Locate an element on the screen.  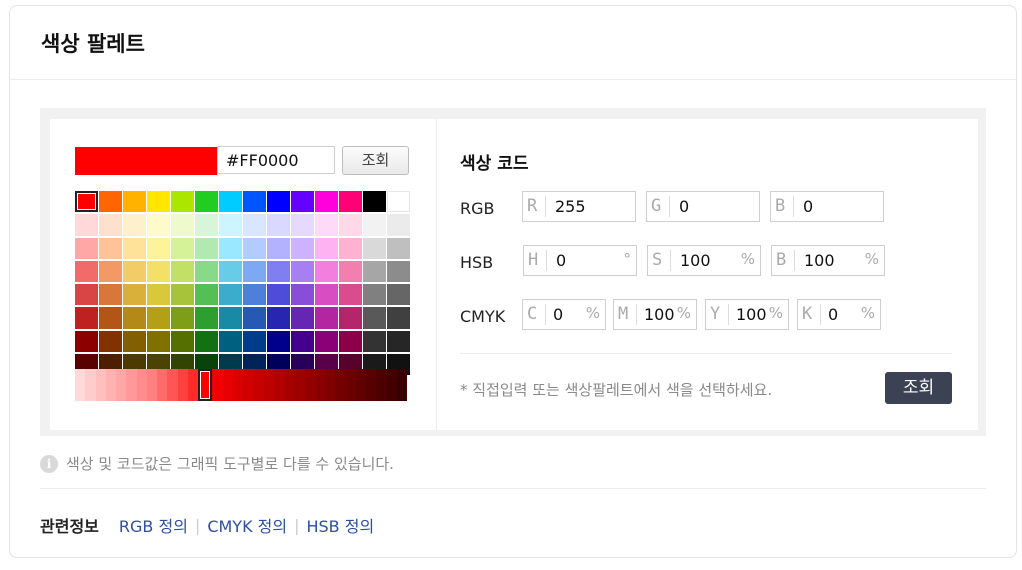
cmyk-k-field: K 0 % is located at coordinates (839, 314).